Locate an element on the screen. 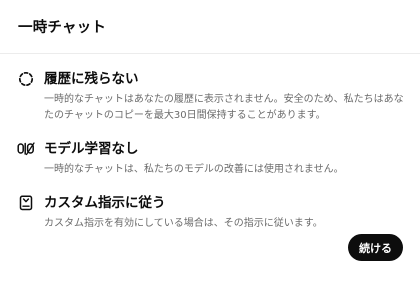  dashed-circle-icon is located at coordinates (26, 79).